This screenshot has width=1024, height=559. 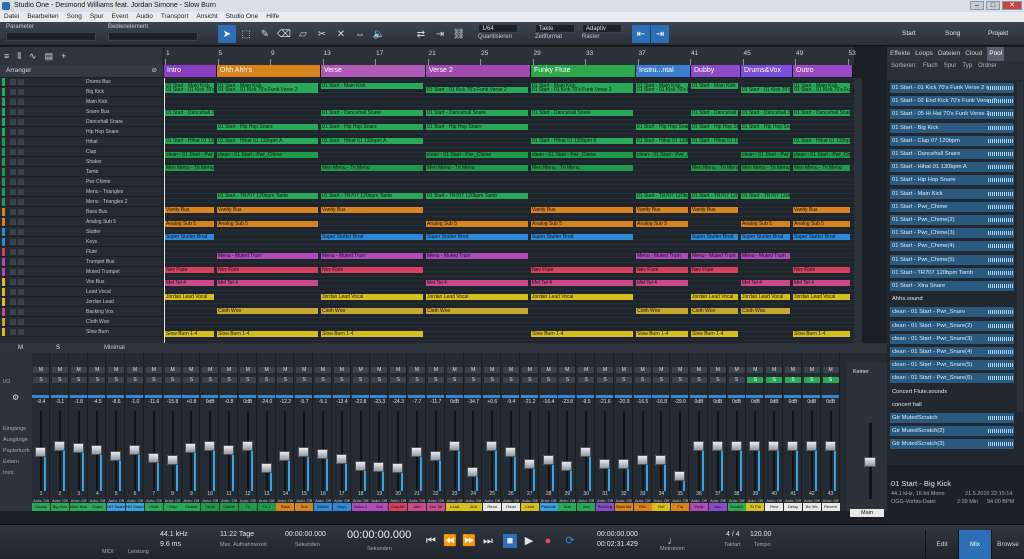 I want to click on arranger-section: Instru...ntal, so click(x=663, y=71).